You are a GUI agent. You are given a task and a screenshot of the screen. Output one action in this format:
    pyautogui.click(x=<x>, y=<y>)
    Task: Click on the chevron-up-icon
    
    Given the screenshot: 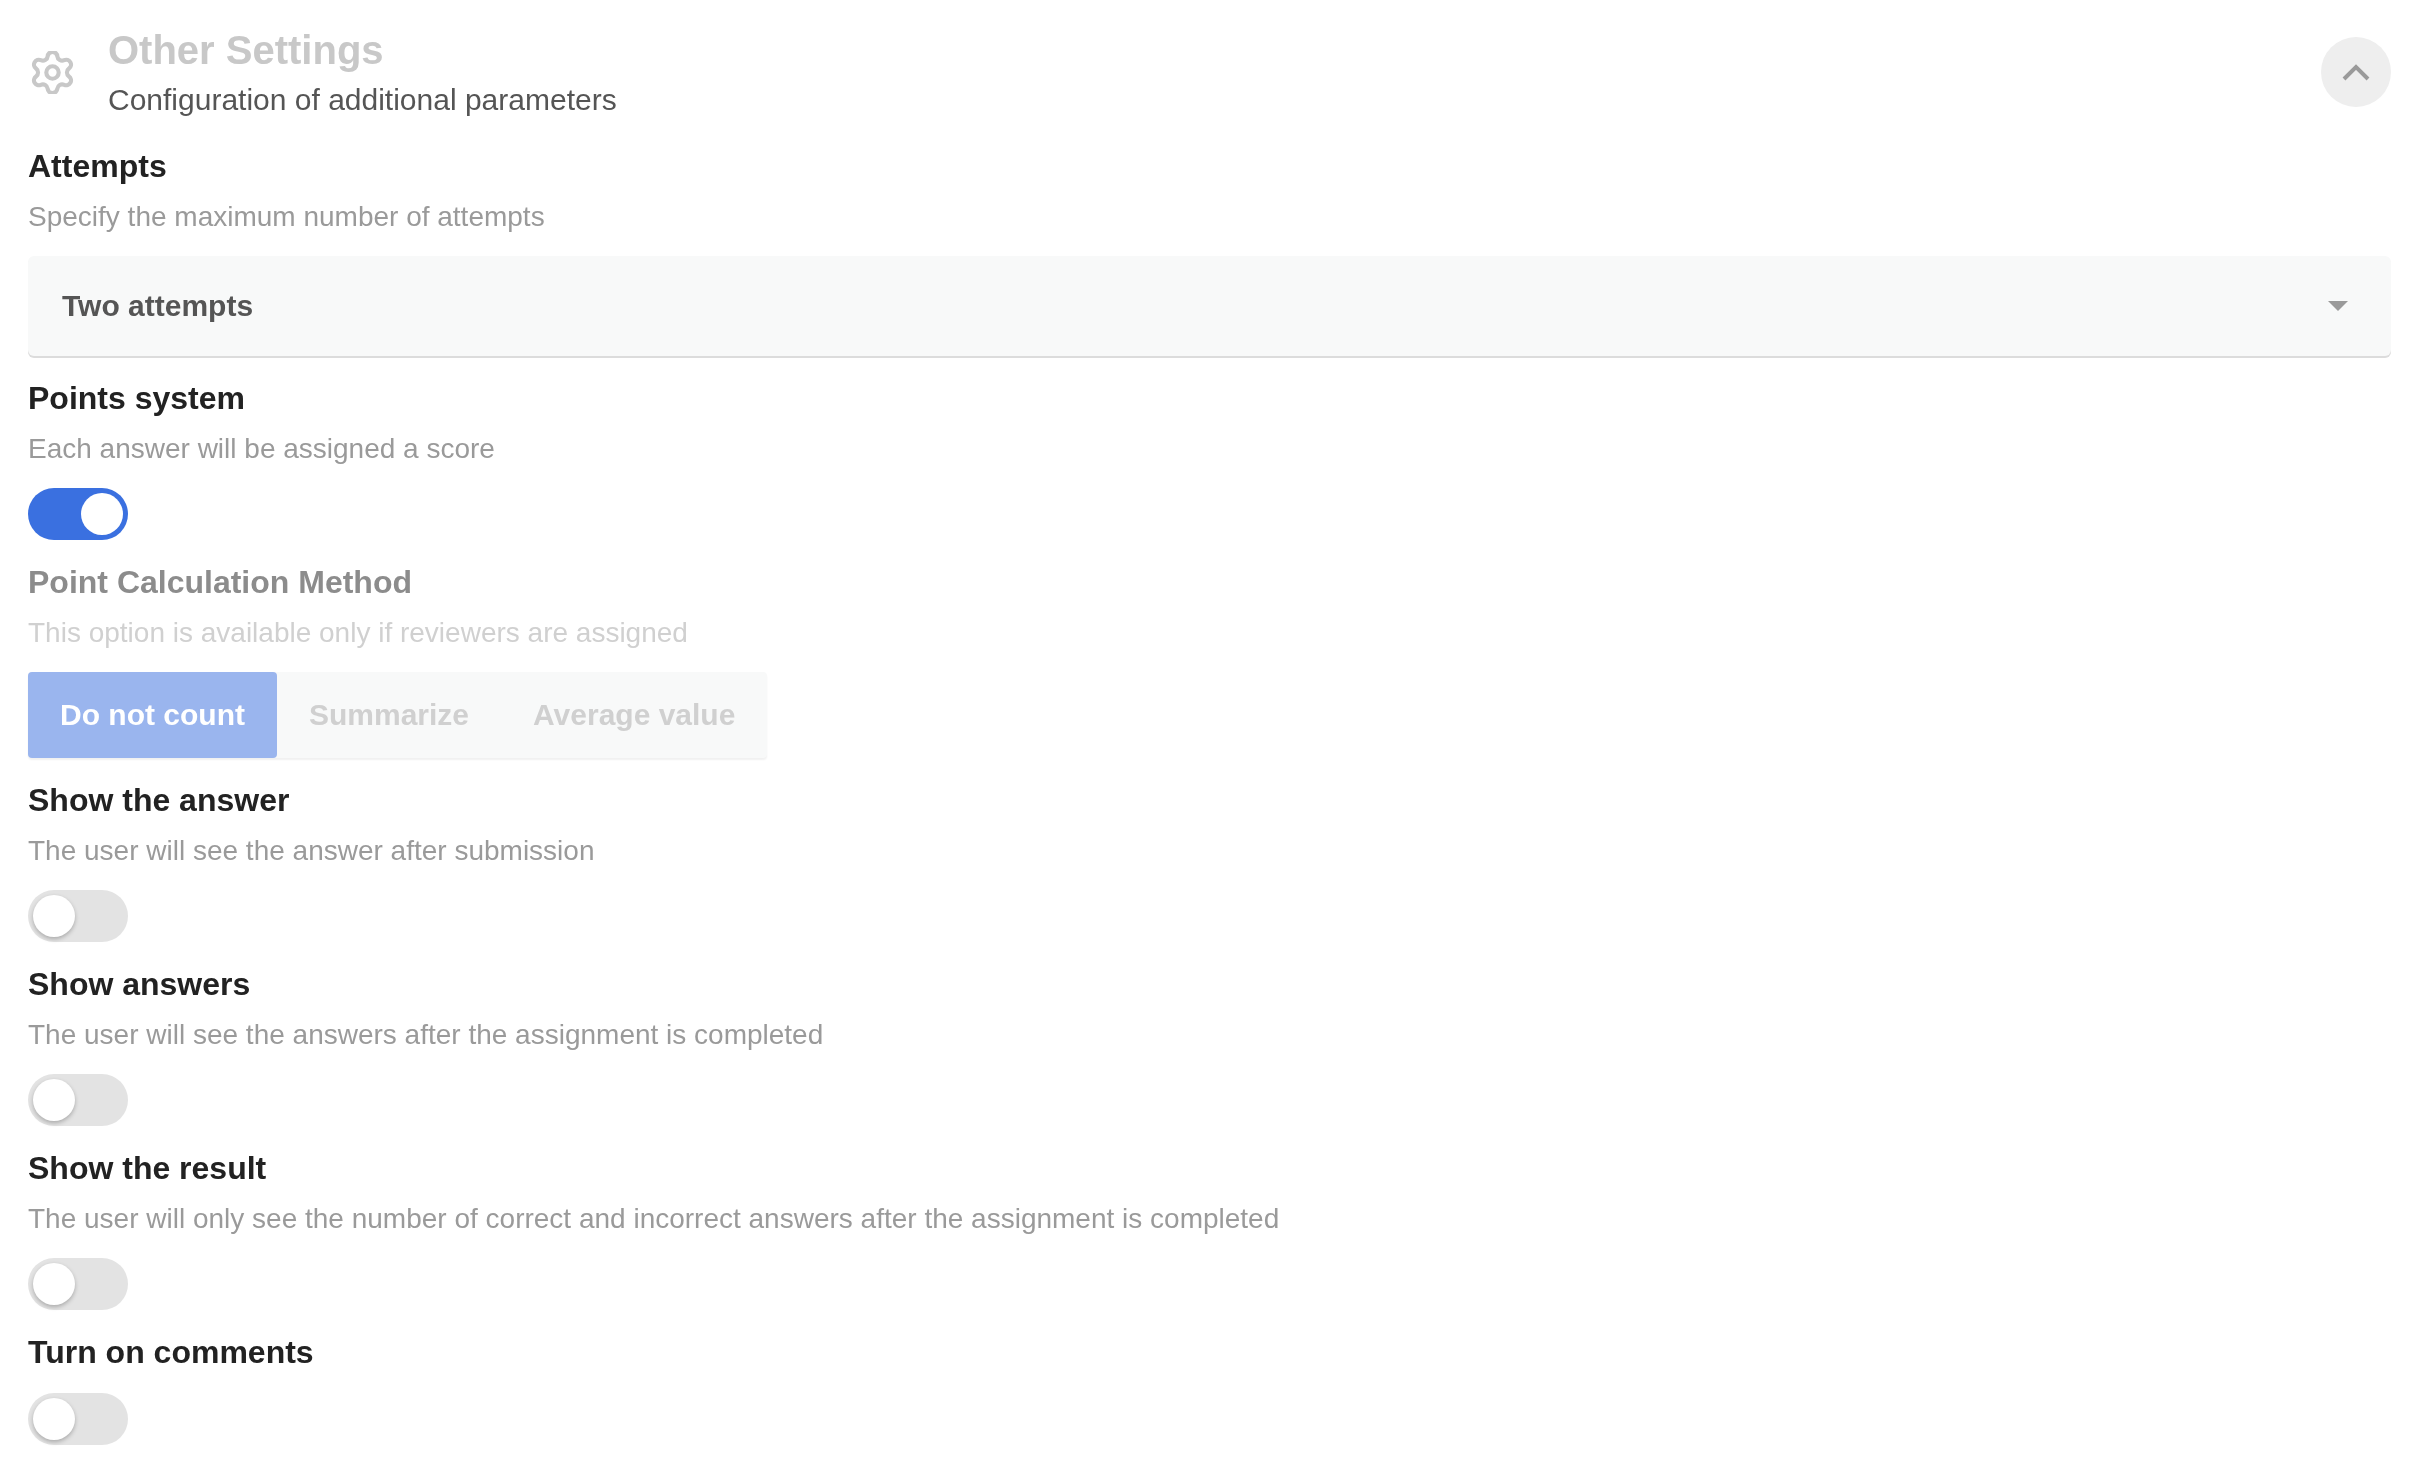 What is the action you would take?
    pyautogui.click(x=2356, y=72)
    